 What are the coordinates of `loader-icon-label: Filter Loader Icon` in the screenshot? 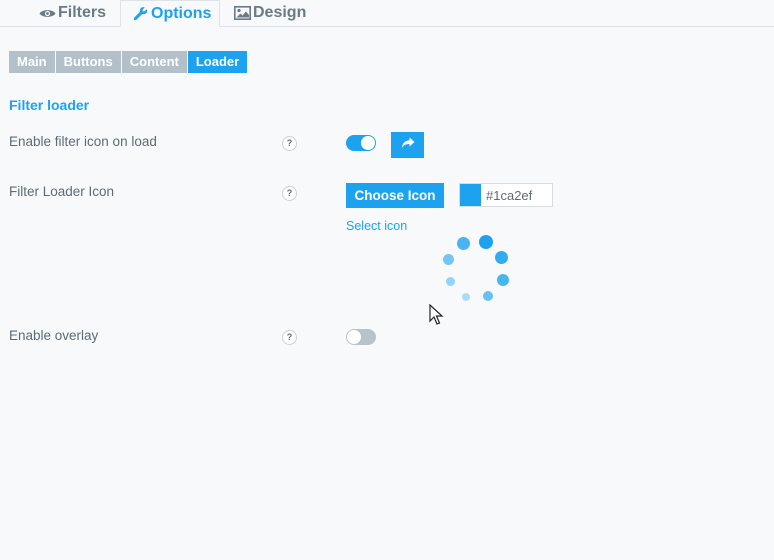 It's located at (62, 191).